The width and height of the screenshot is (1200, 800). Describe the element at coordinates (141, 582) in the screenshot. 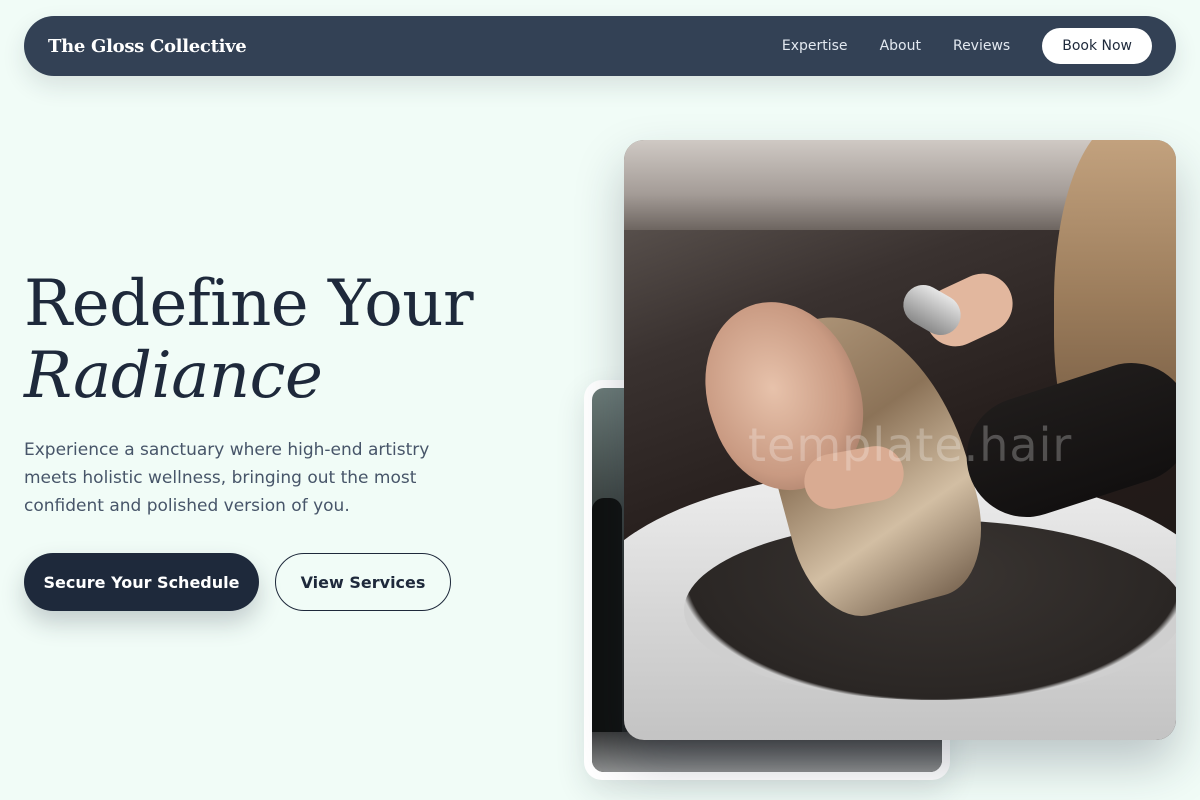

I see `secure-schedule-button: Secure Your Schedule` at that location.